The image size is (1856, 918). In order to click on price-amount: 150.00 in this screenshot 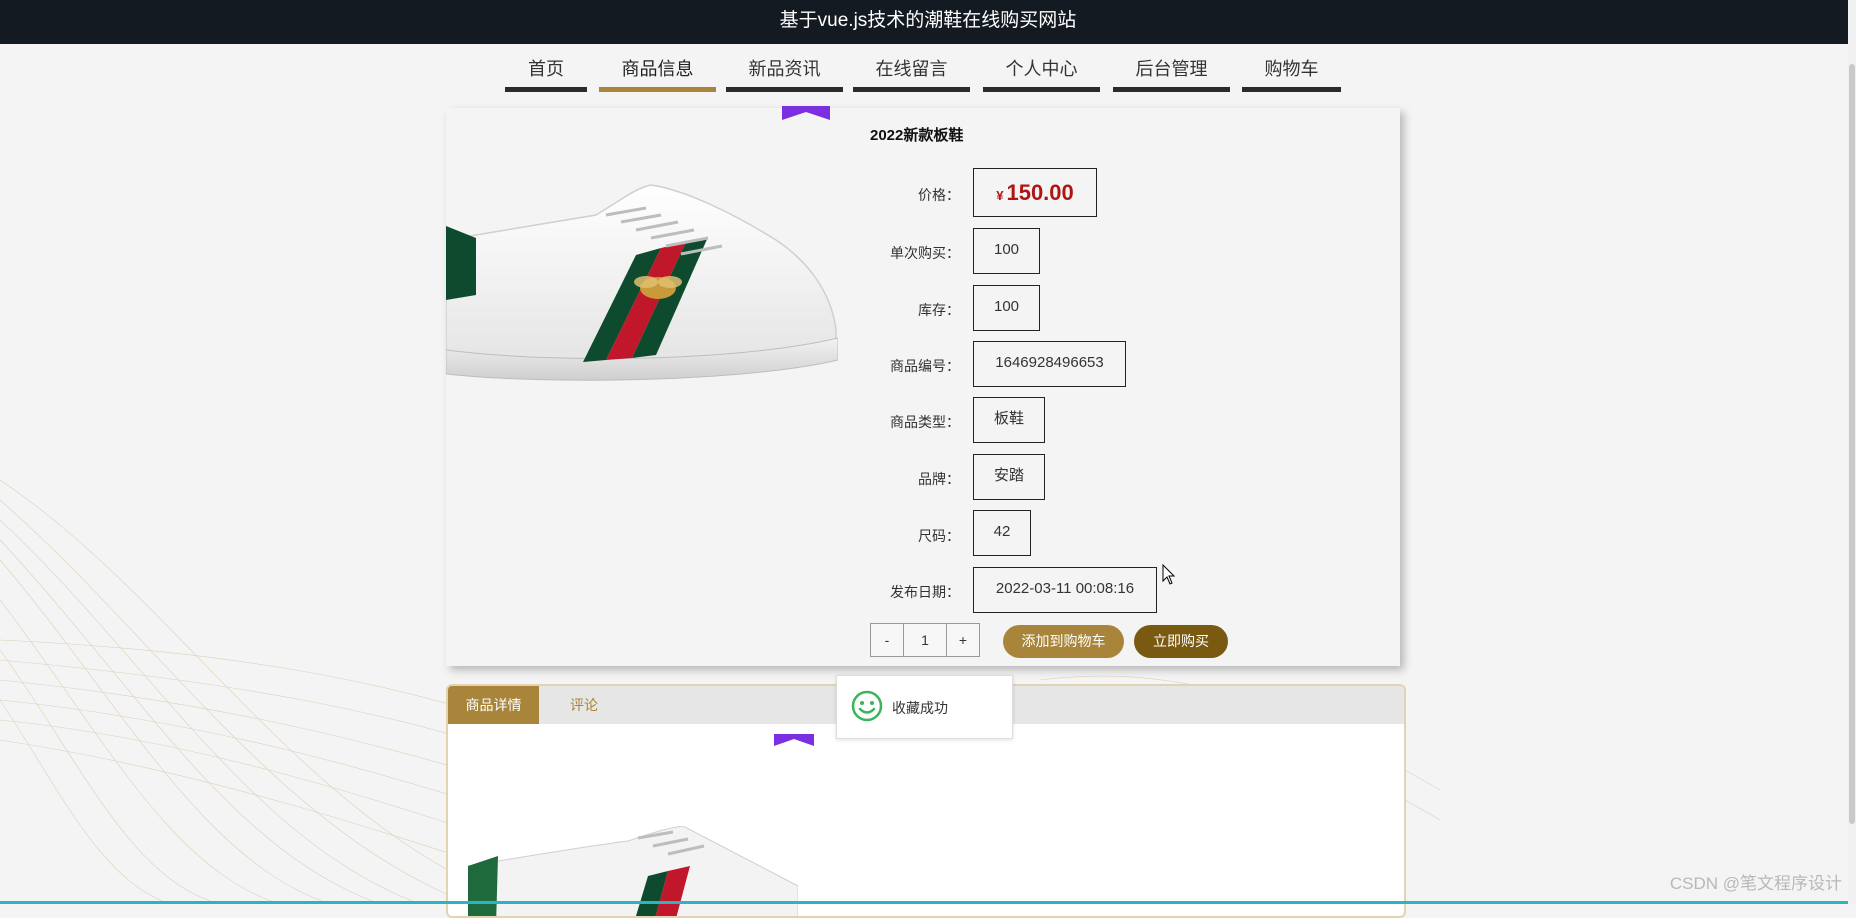, I will do `click(1040, 192)`.